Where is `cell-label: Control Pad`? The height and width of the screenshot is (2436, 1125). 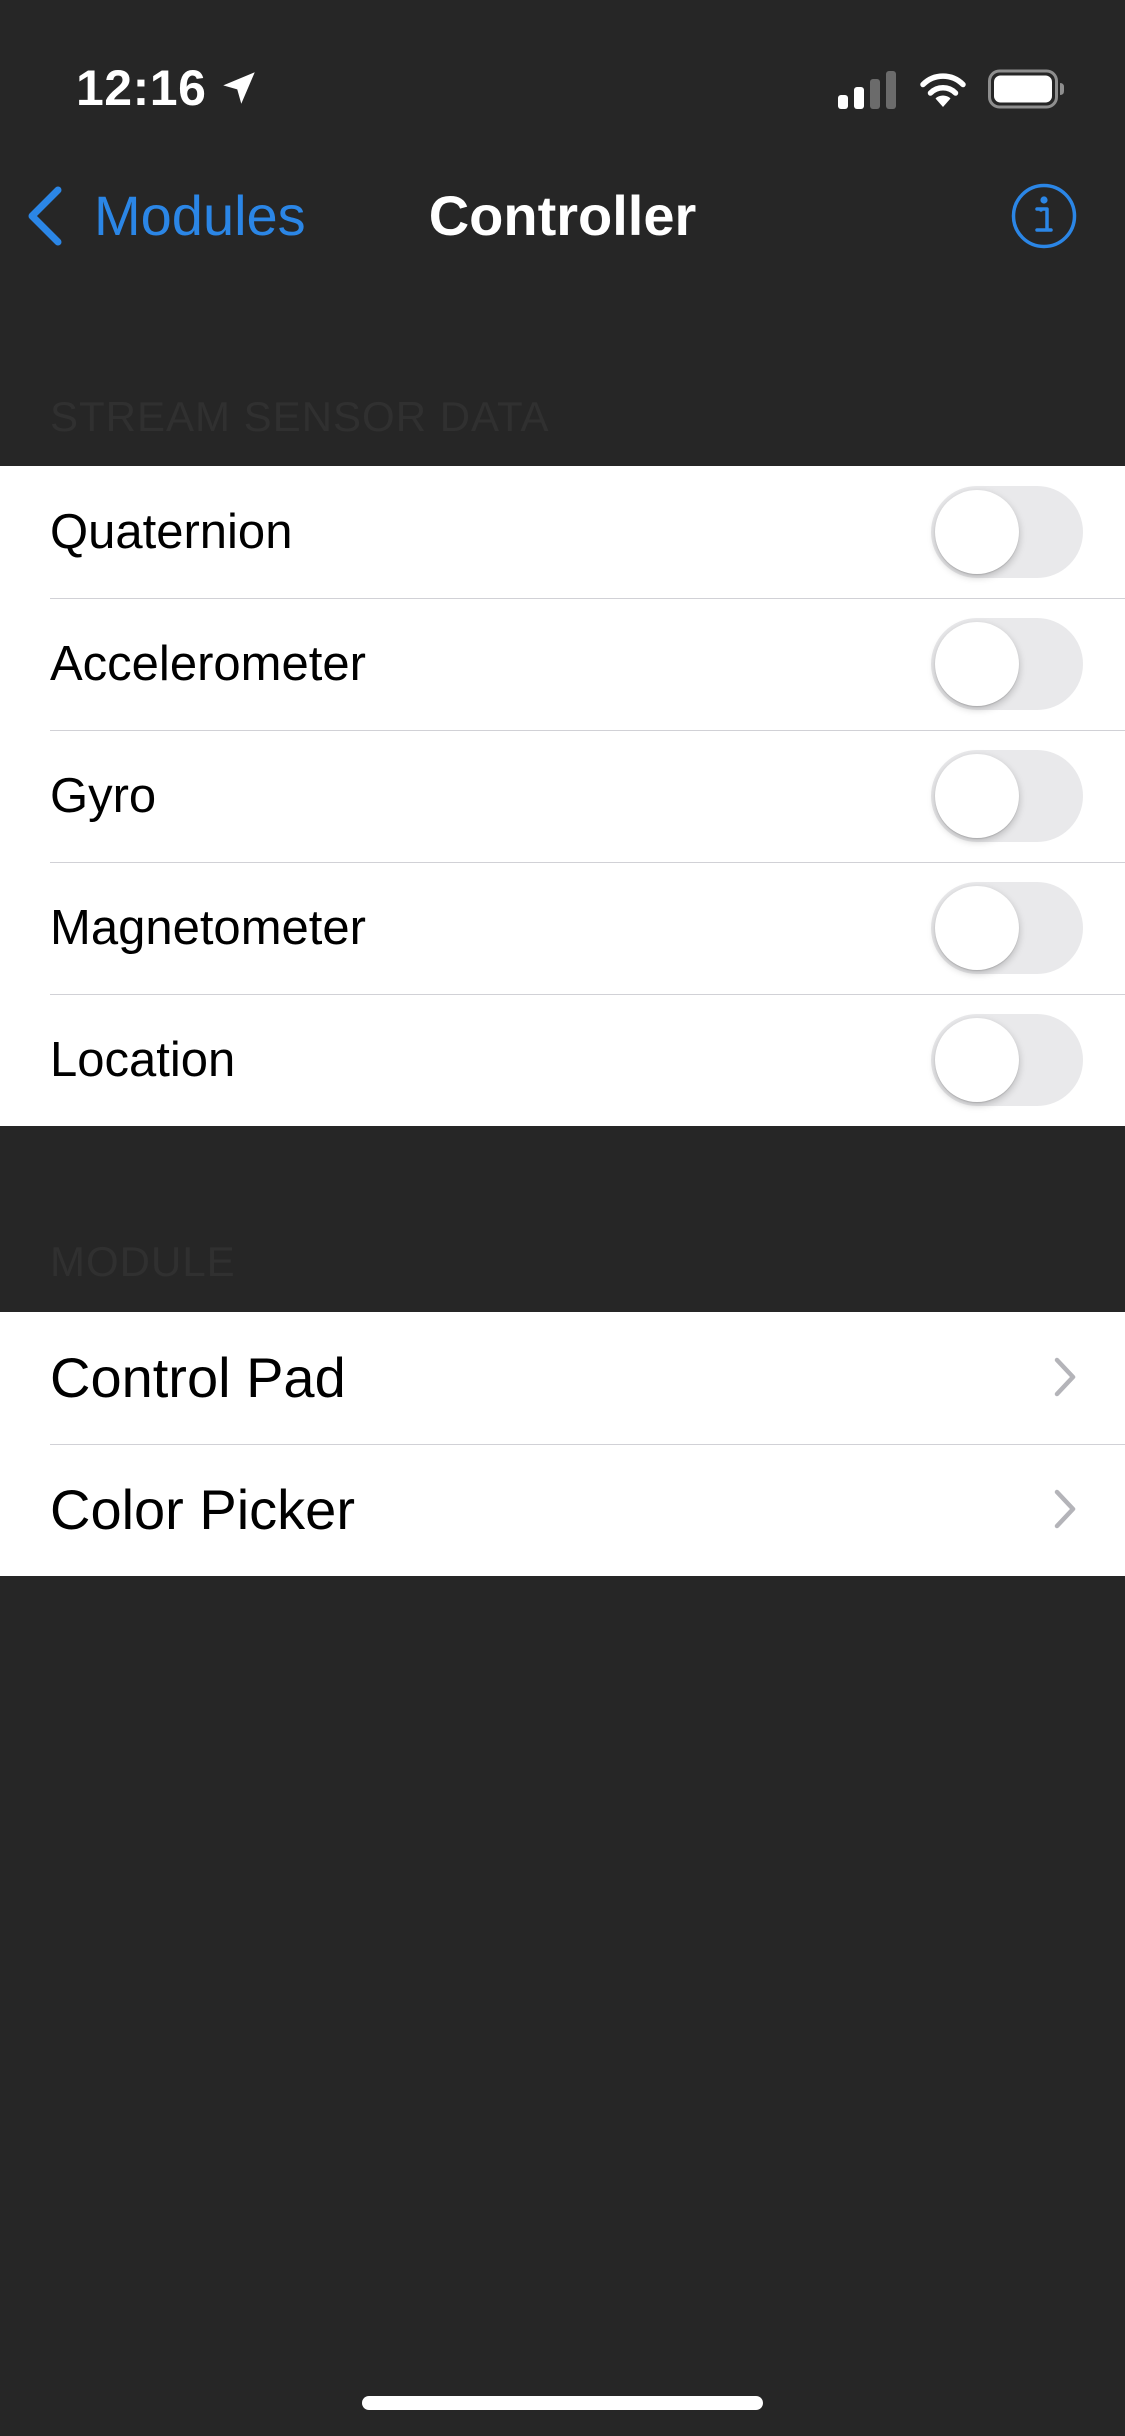
cell-label: Control Pad is located at coordinates (198, 1377).